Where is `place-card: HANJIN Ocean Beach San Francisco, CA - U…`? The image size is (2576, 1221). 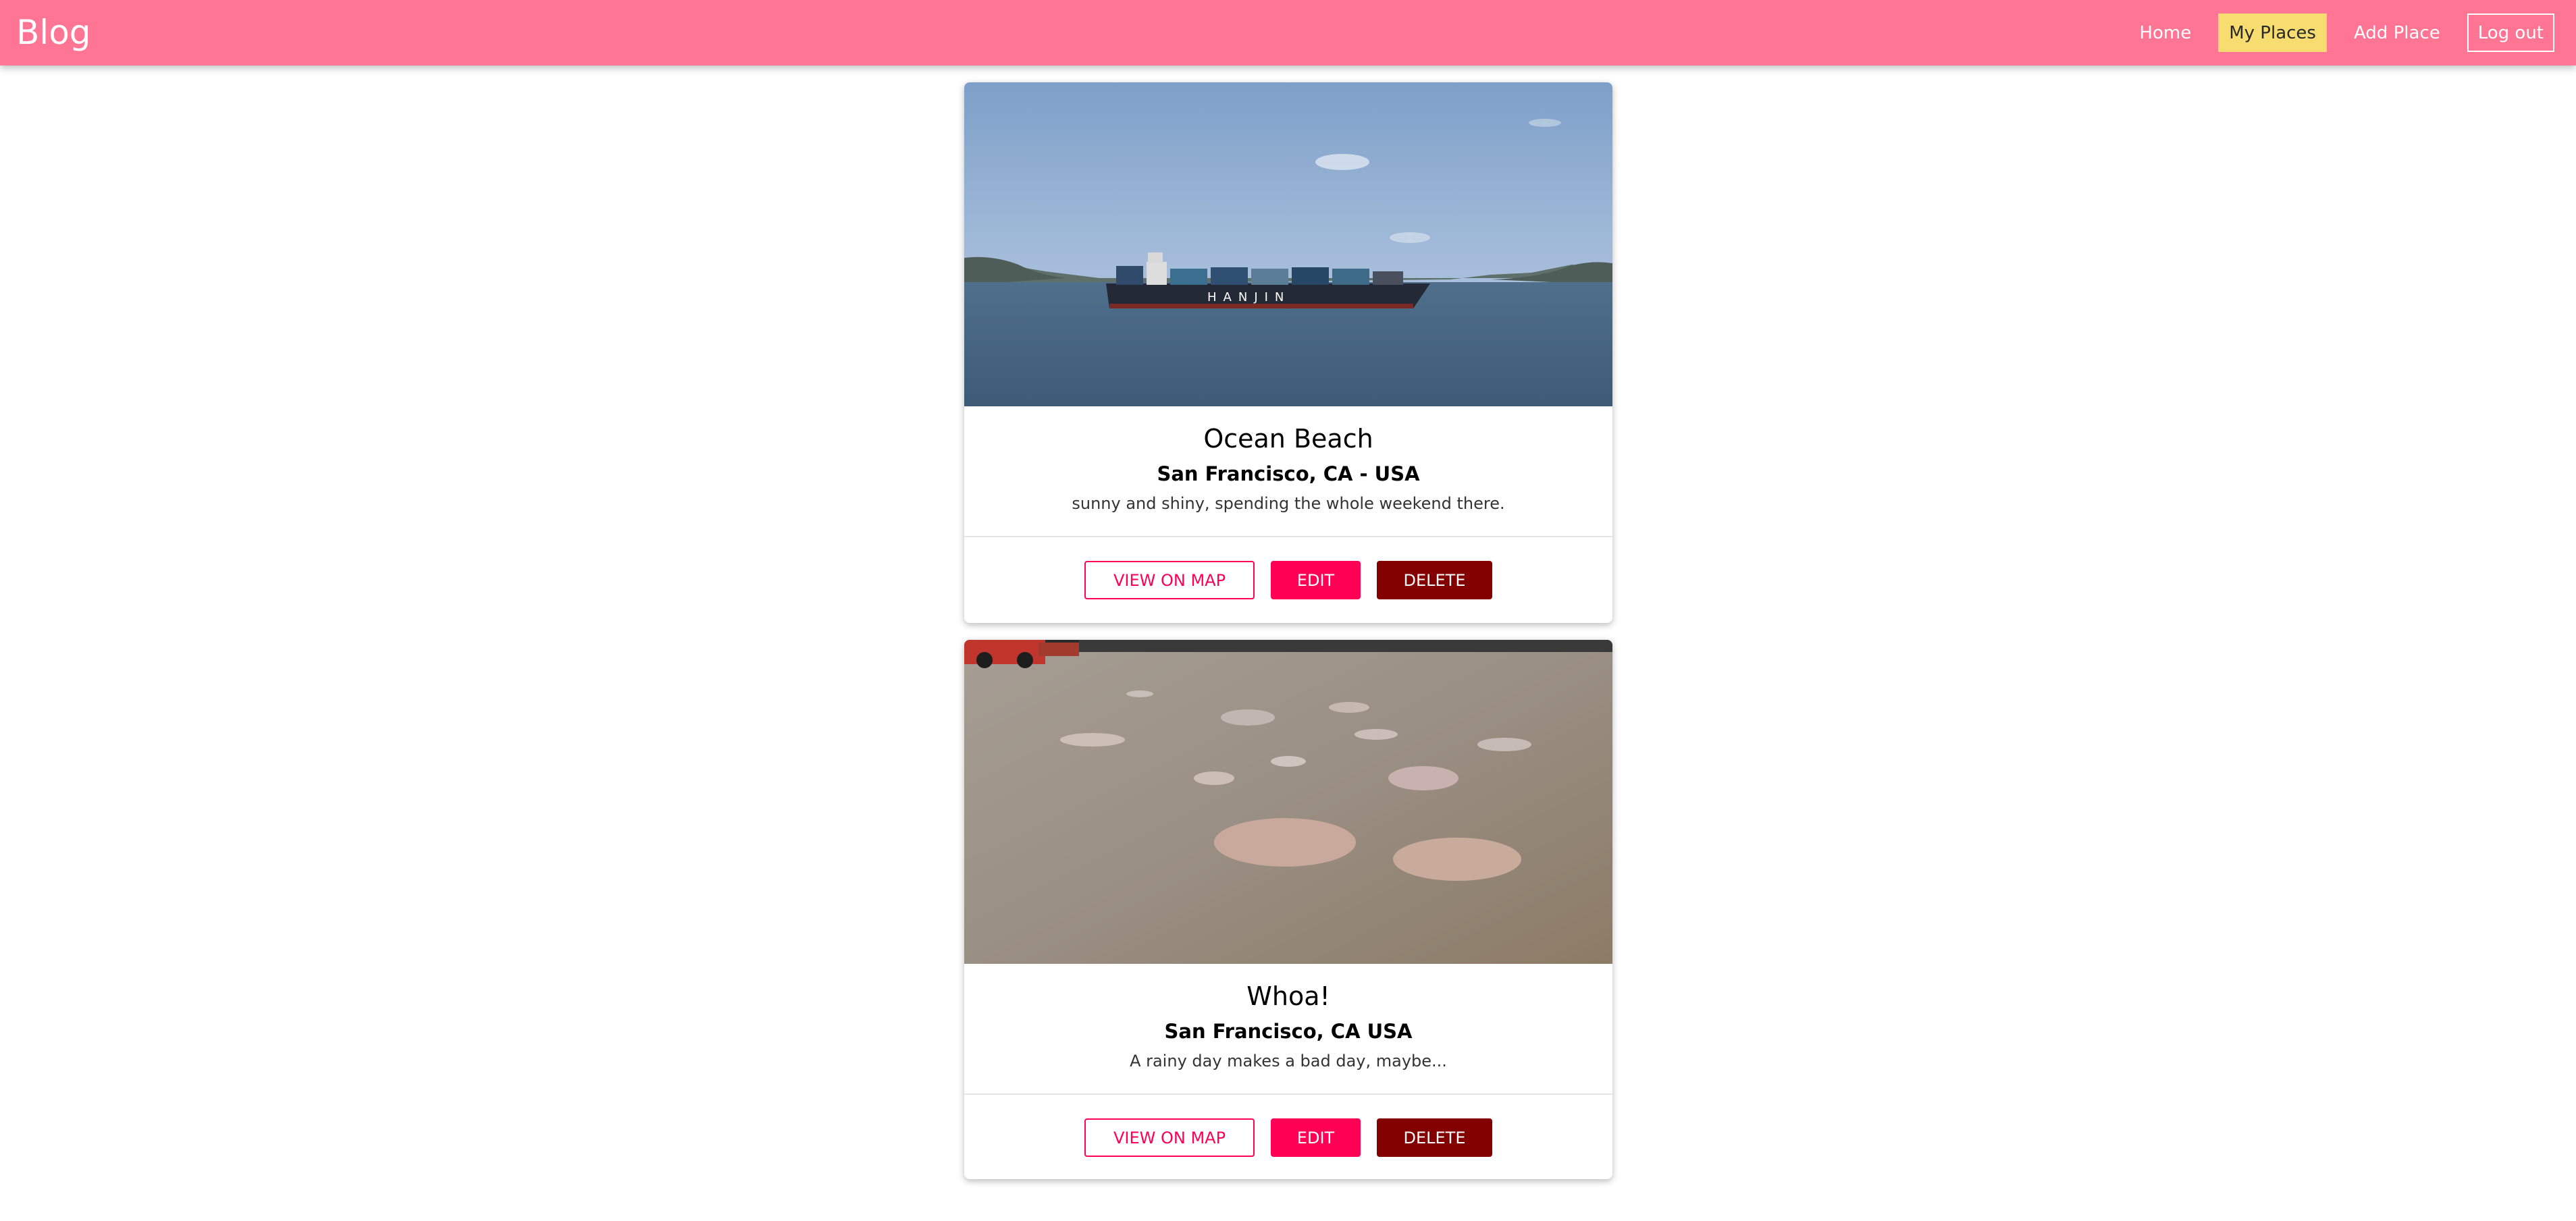
place-card: HANJIN Ocean Beach San Francisco, CA - U… is located at coordinates (1288, 352).